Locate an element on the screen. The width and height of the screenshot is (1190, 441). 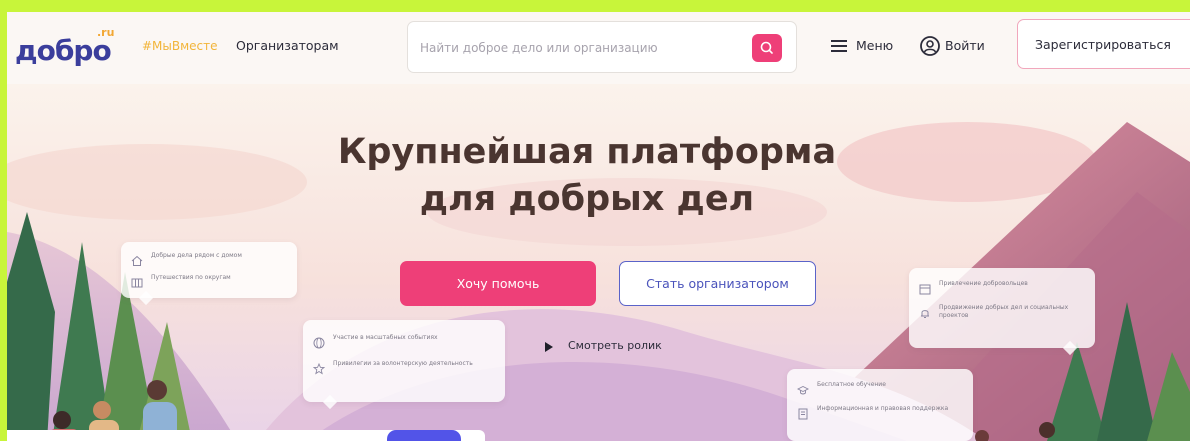
menu-label: Меню is located at coordinates (875, 45).